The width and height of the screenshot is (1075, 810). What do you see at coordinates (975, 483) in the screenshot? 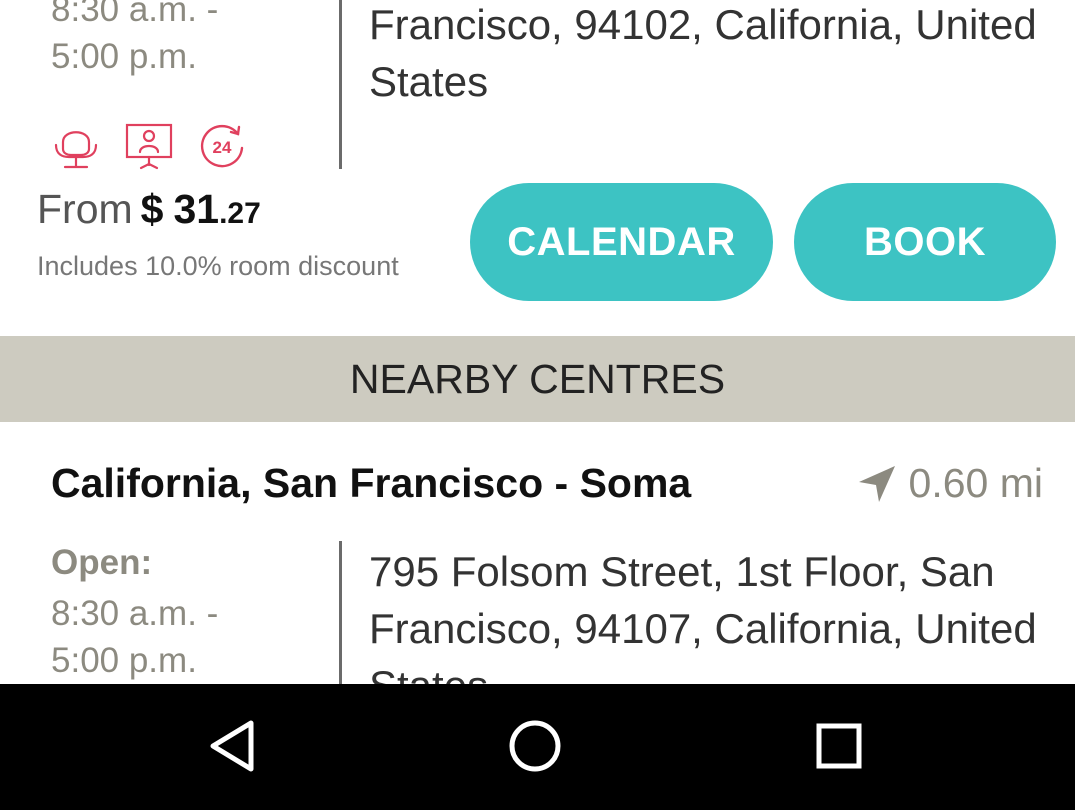
I see `distance-value: 0.60 mi` at bounding box center [975, 483].